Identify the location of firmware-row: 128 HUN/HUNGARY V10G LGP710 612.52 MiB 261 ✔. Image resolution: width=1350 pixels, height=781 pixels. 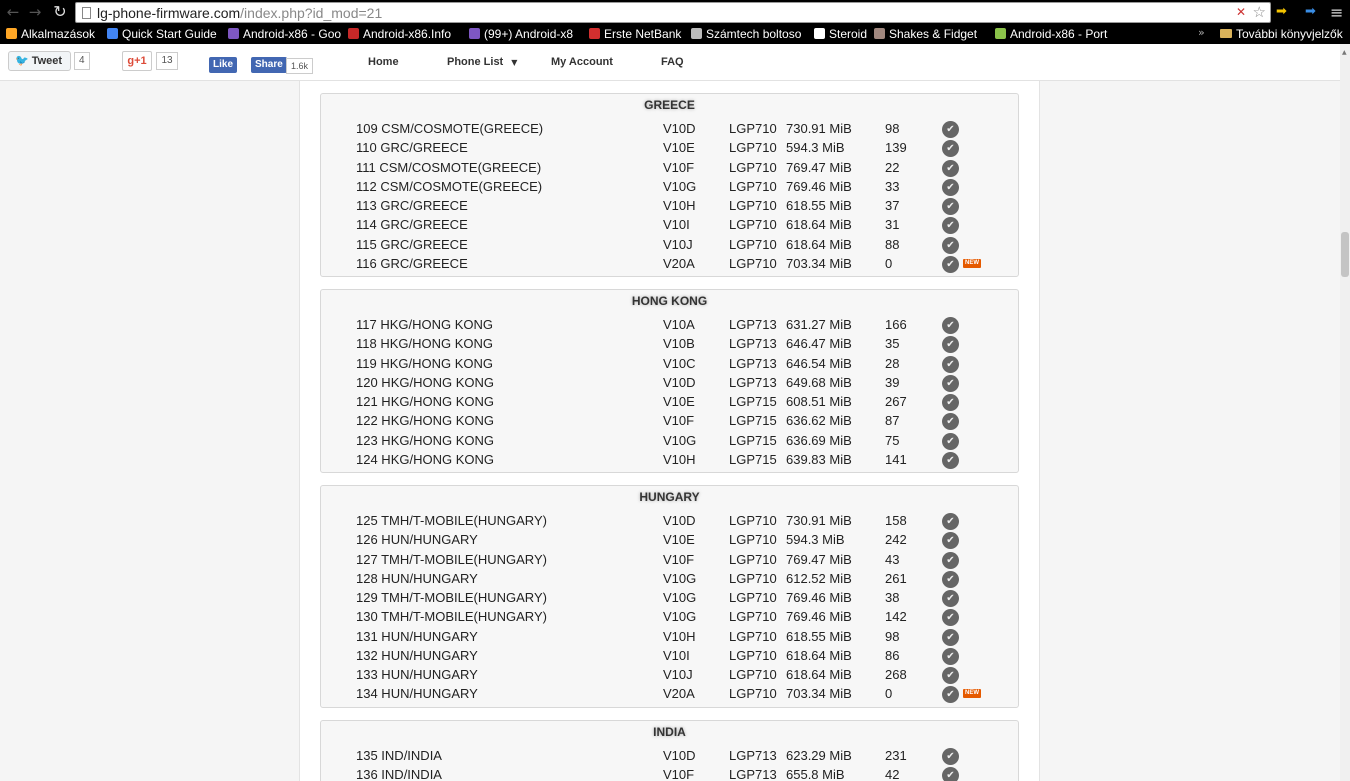
(669, 578).